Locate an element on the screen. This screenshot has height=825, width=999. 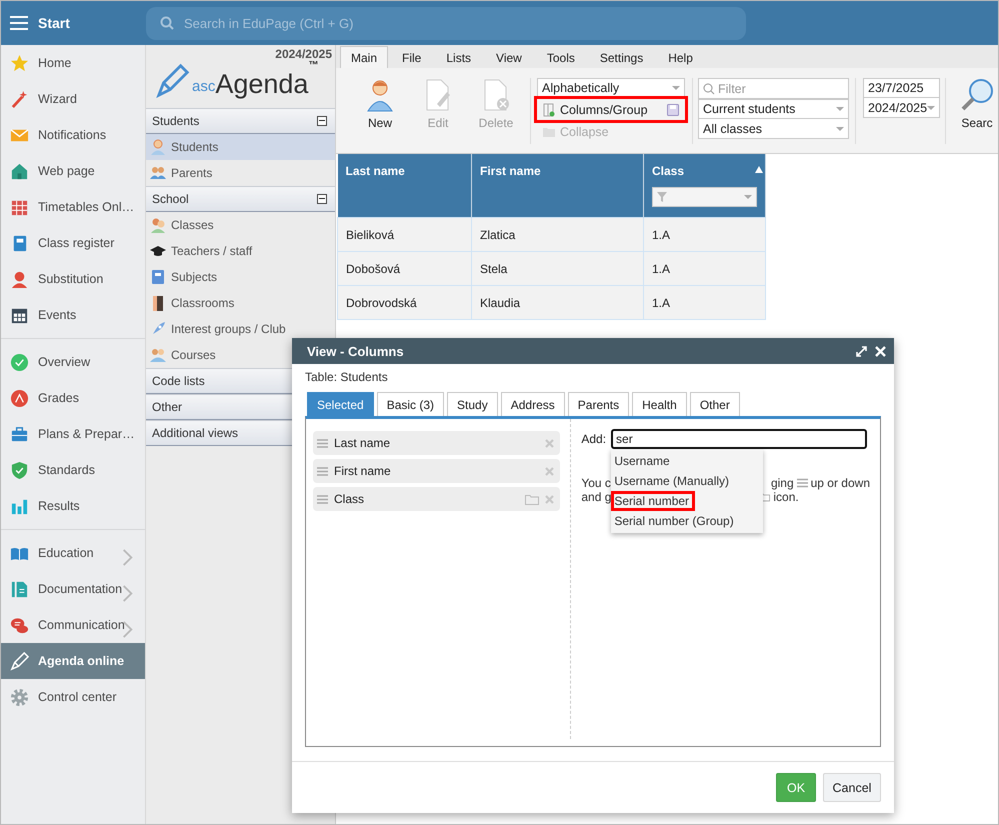
dialog-tab: Health is located at coordinates (659, 404).